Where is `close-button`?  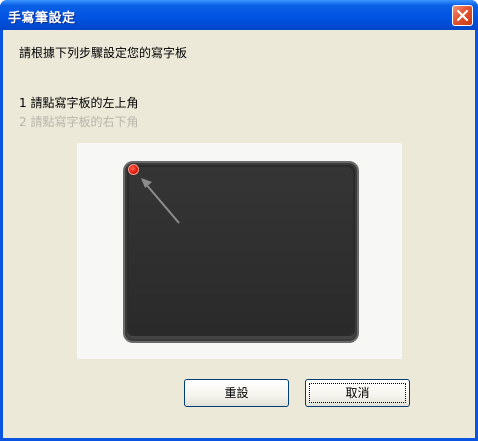
close-button is located at coordinates (462, 15).